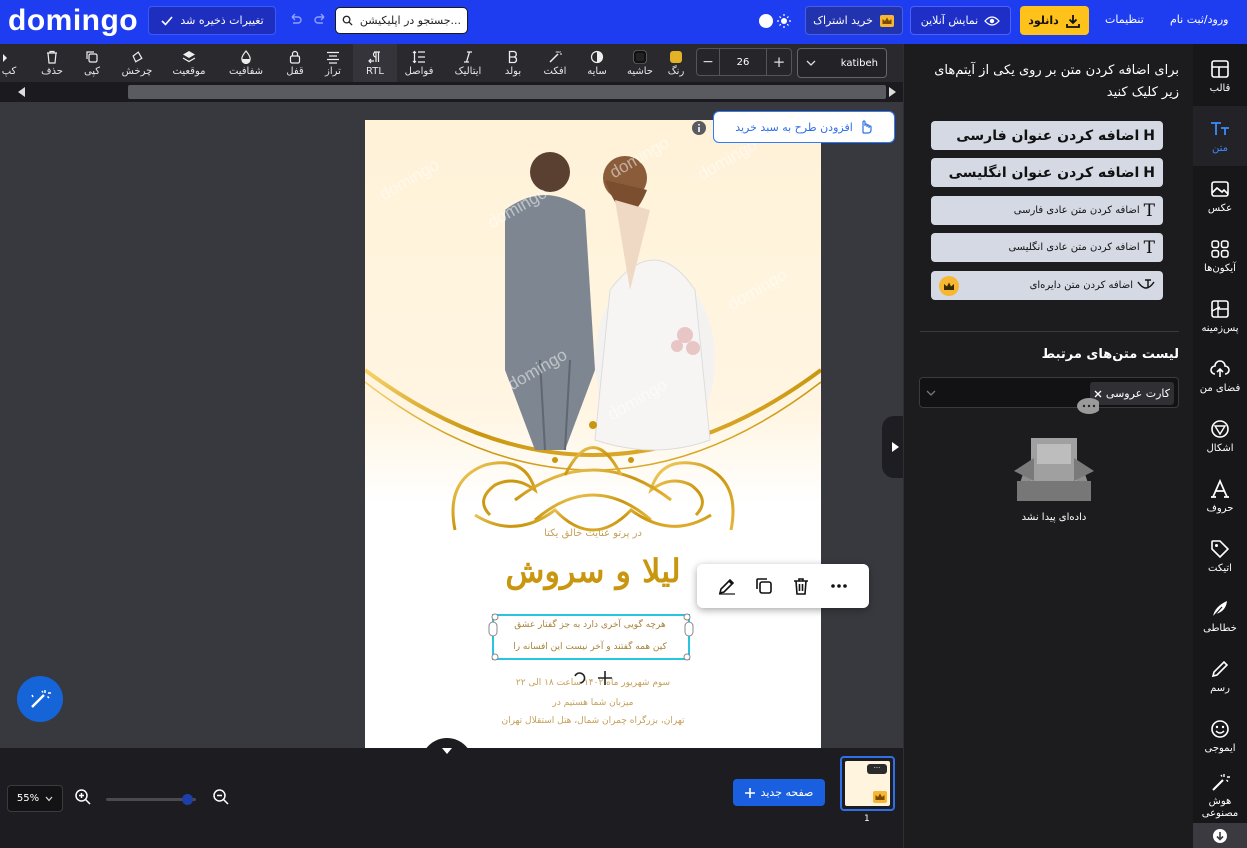 The image size is (1247, 848). I want to click on sidebar-label: خطاطی, so click(1220, 628).